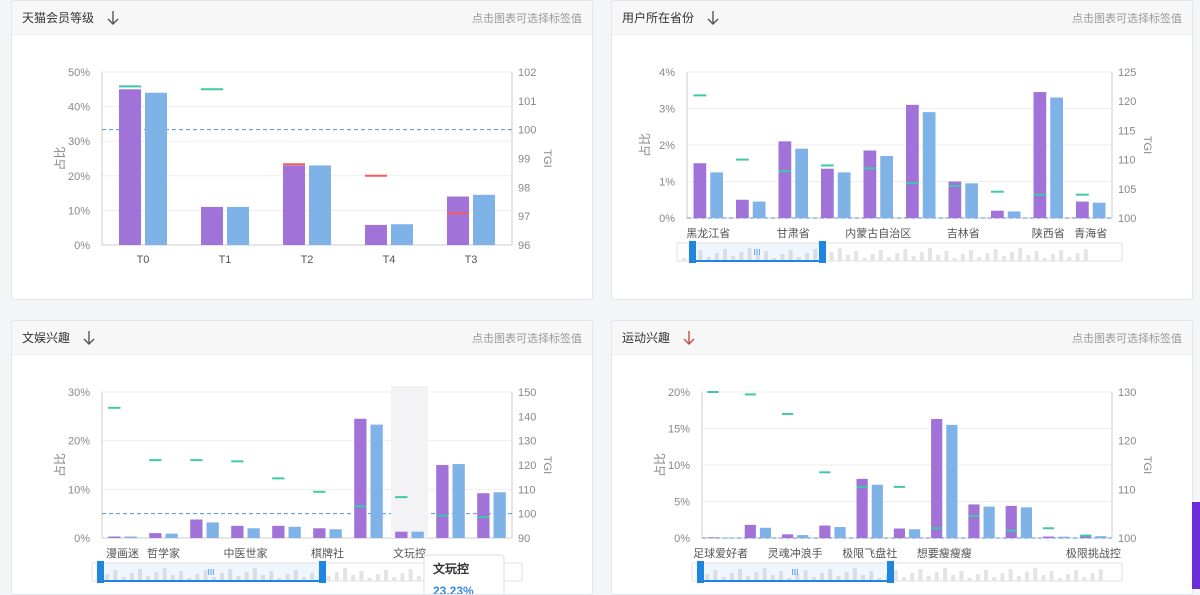 The image size is (1200, 595). I want to click on x-tick-label: 漫画迷, so click(122, 553).